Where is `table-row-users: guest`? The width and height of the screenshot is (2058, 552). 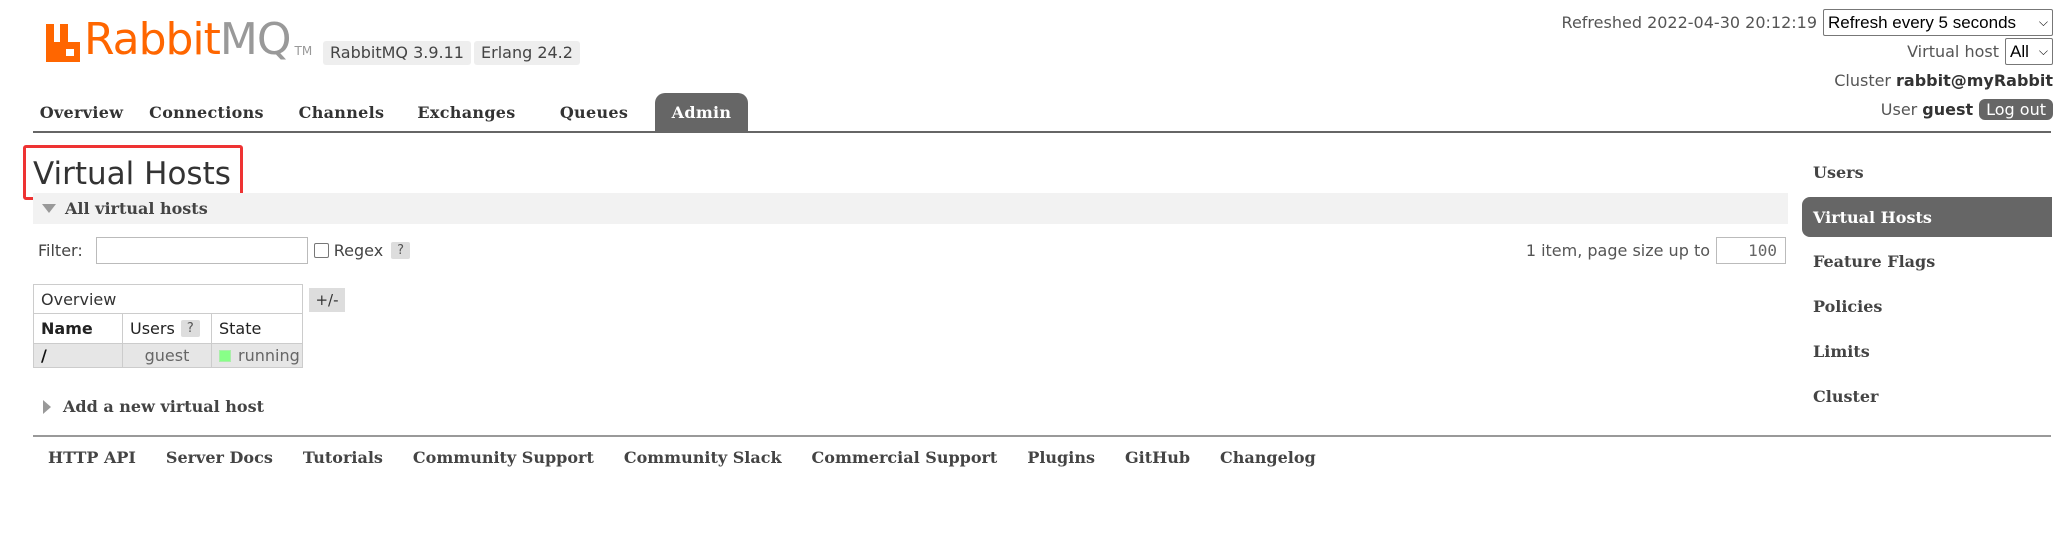
table-row-users: guest is located at coordinates (167, 356).